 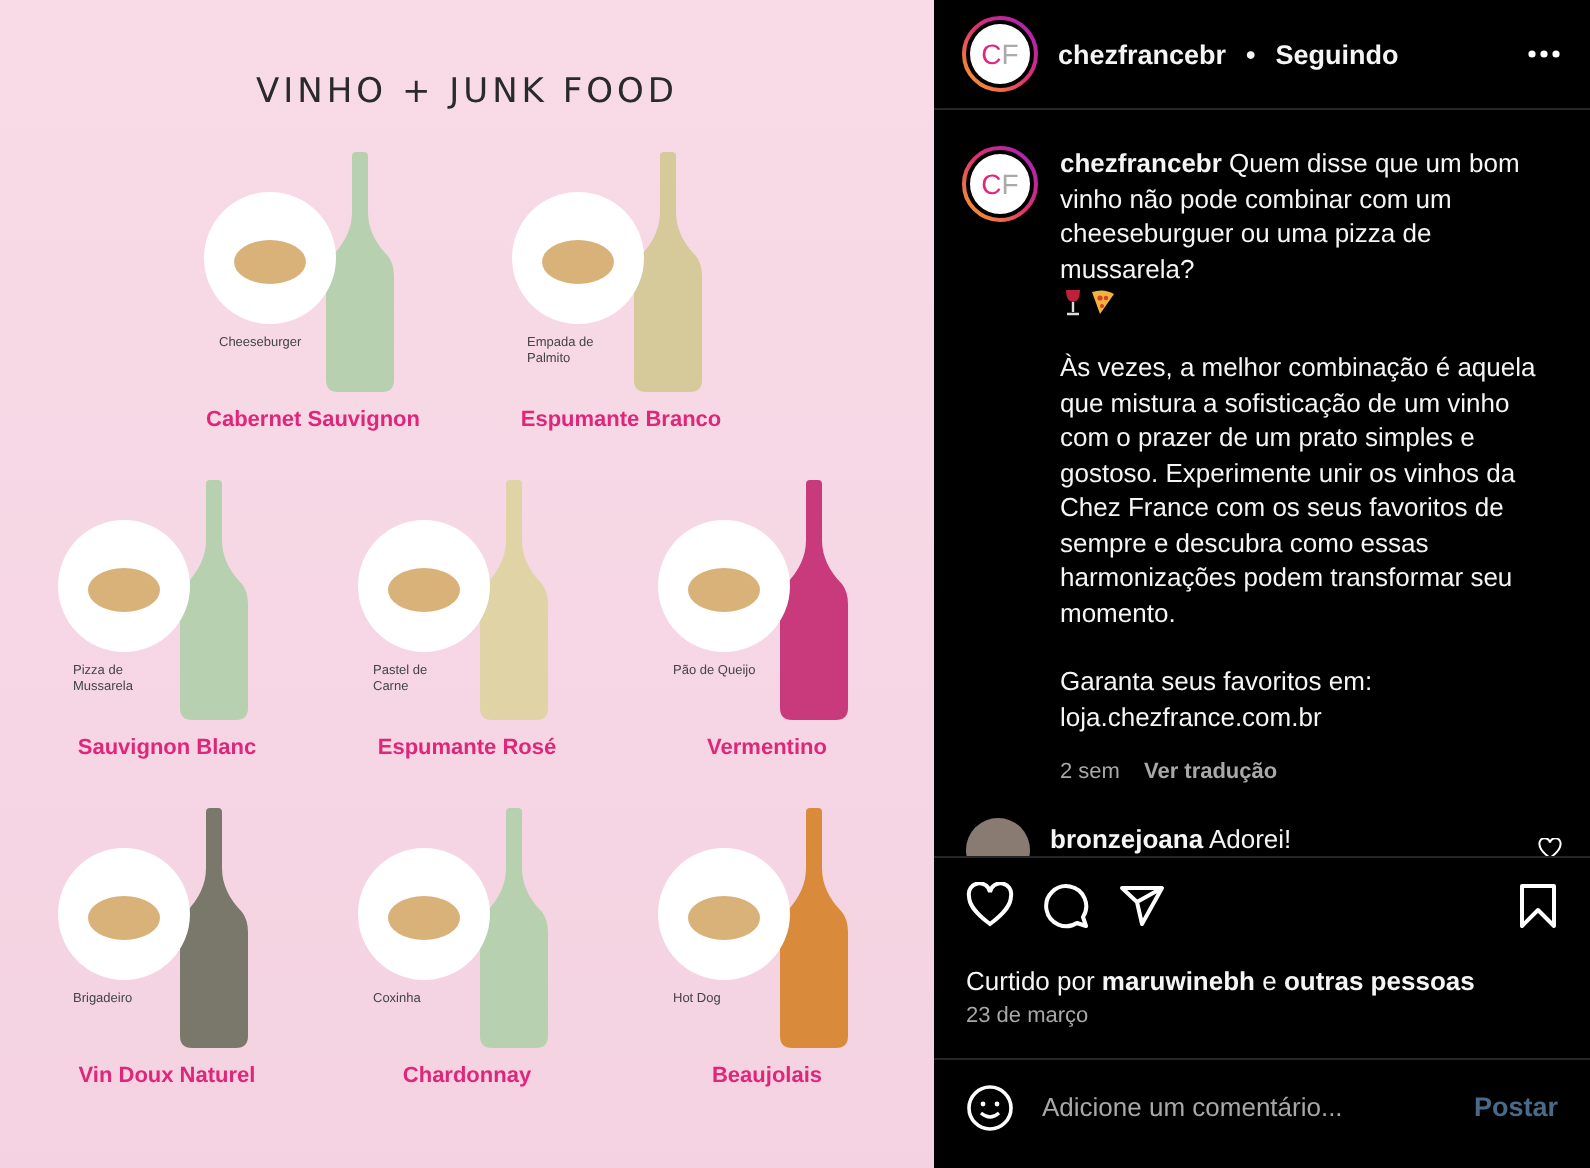 What do you see at coordinates (990, 1107) in the screenshot?
I see `emoji-icon` at bounding box center [990, 1107].